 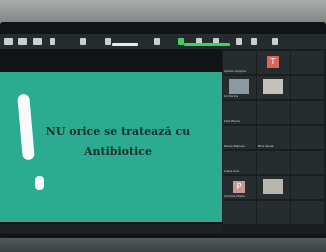 What do you see at coordinates (239, 62) in the screenshot?
I see `participant-tile: Adrian Grigore` at bounding box center [239, 62].